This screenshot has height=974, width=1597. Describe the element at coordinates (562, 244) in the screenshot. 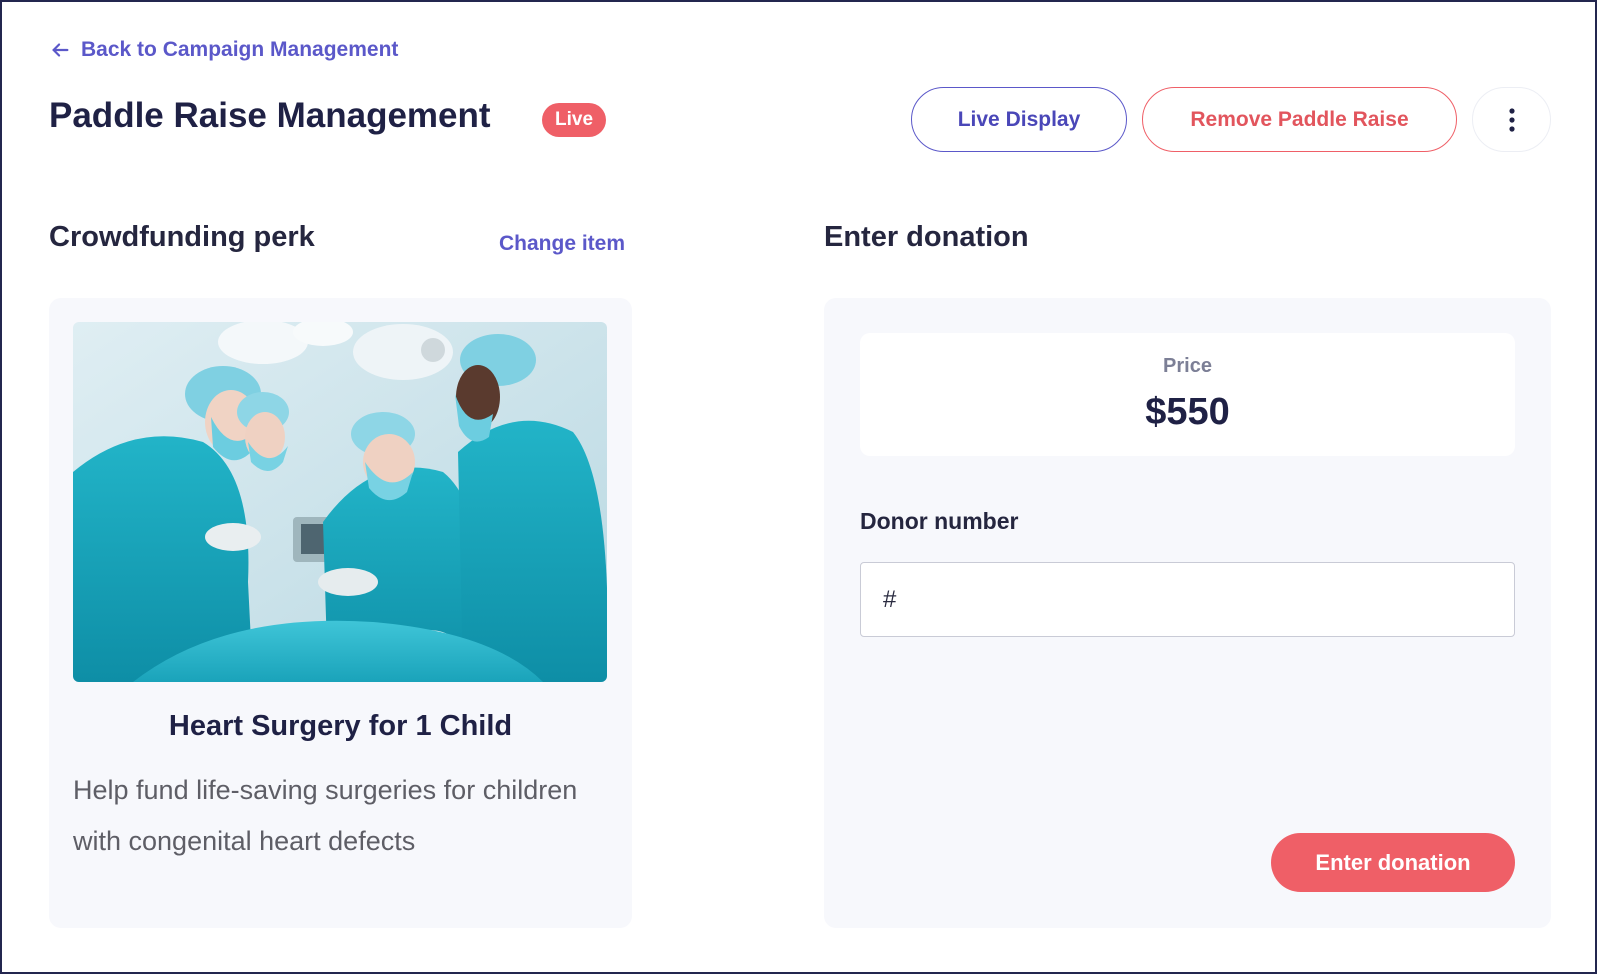

I see `change-item-link: Change item` at that location.